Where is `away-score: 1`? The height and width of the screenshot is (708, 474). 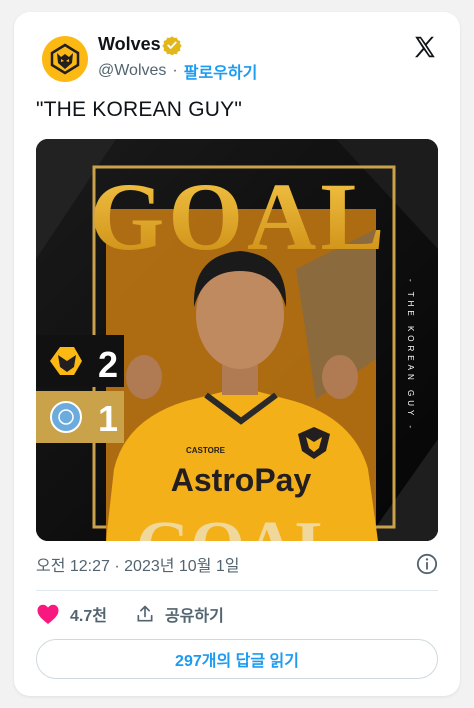 away-score: 1 is located at coordinates (108, 418).